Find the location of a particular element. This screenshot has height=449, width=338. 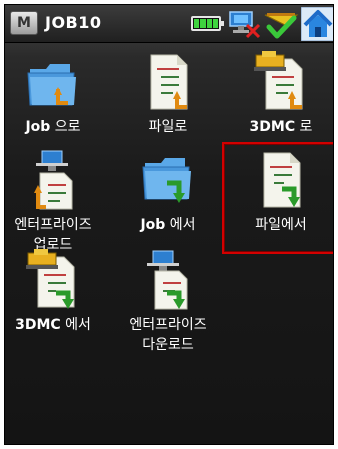

tile-label: 3DMC 로 is located at coordinates (281, 127).